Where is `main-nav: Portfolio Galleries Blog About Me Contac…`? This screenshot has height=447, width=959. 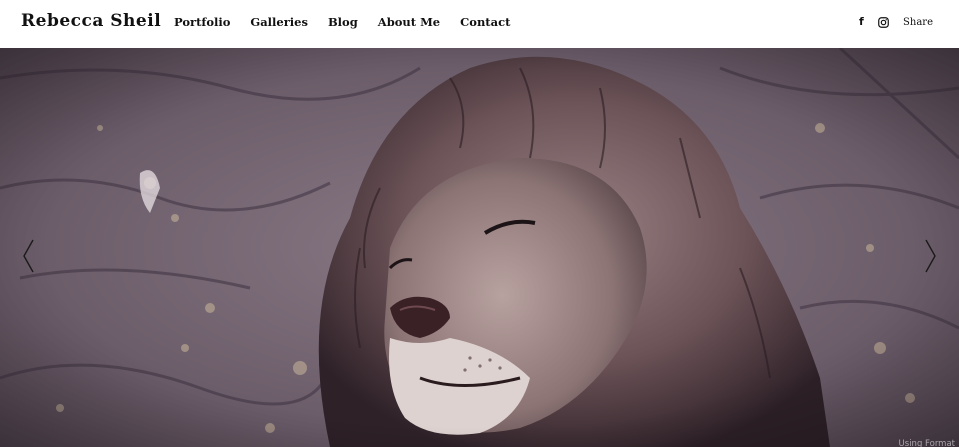 main-nav: Portfolio Galleries Blog About Me Contac… is located at coordinates (352, 22).